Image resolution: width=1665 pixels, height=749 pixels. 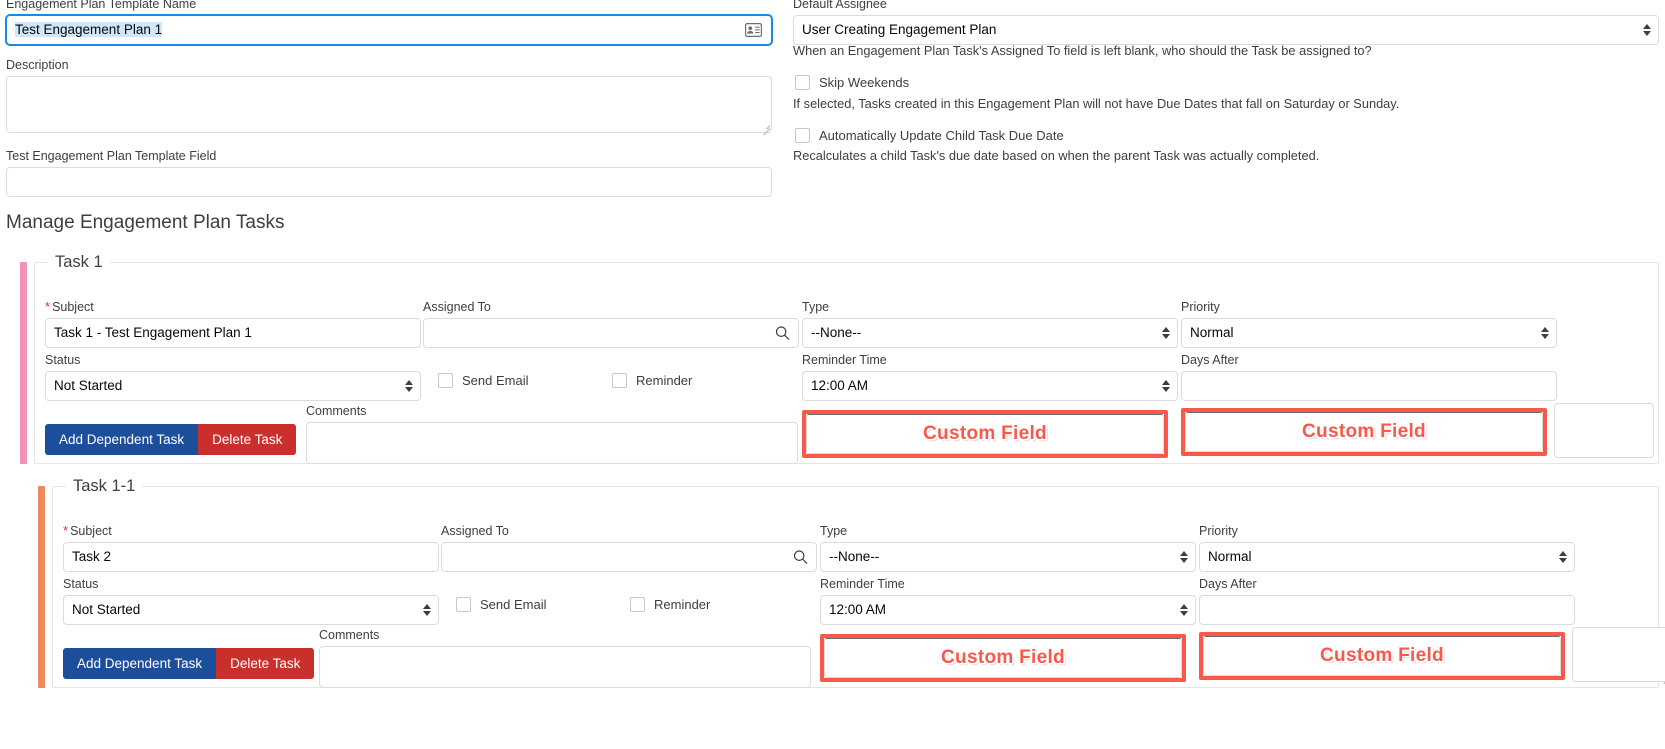 I want to click on task1-custom-field-1-highlight, so click(x=985, y=434).